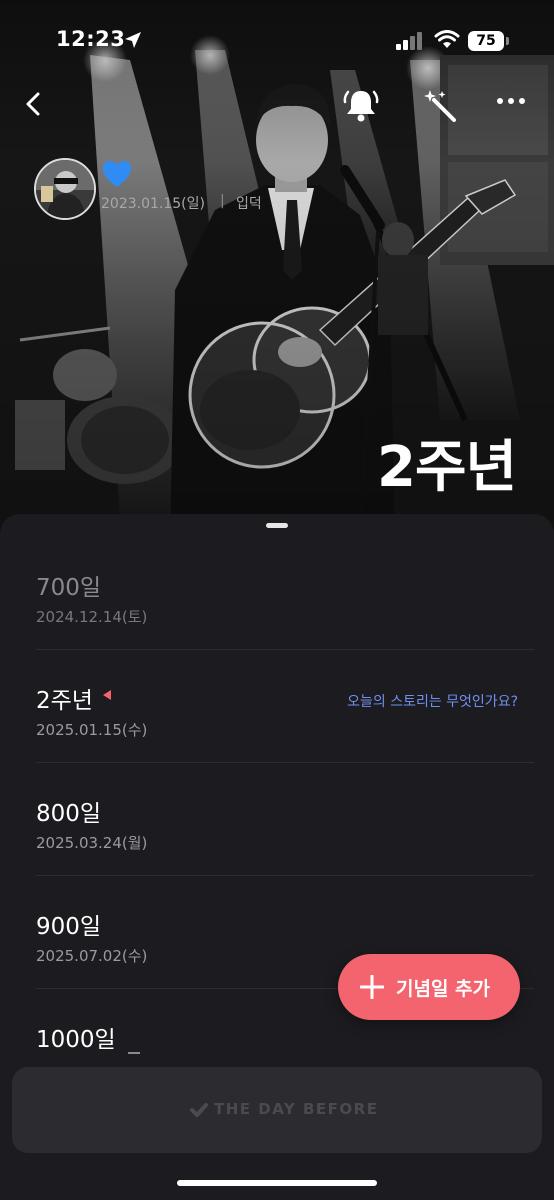  I want to click on checkmark-logo-icon, so click(199, 1110).